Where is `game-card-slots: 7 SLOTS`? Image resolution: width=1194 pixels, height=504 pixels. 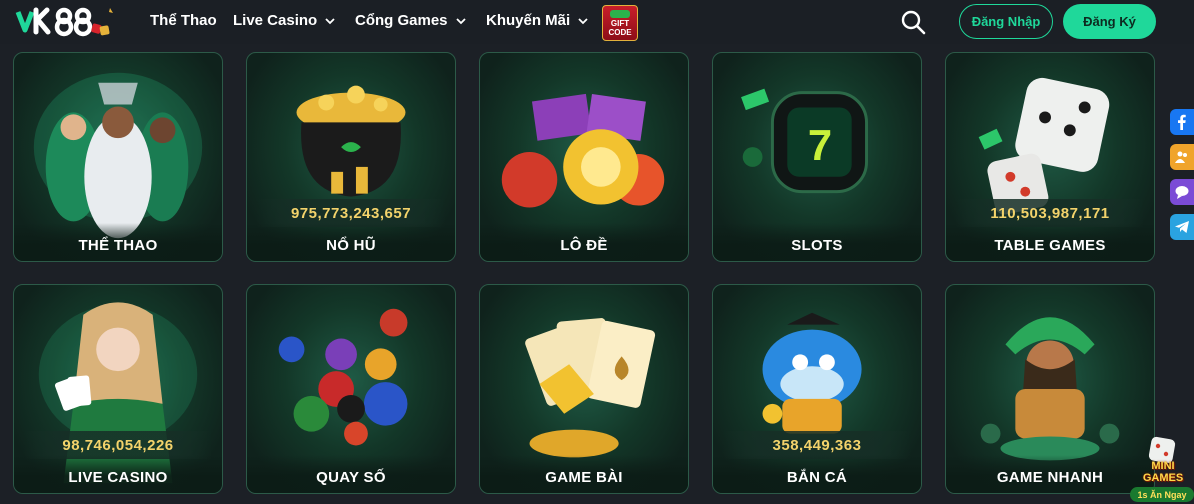 game-card-slots: 7 SLOTS is located at coordinates (817, 157).